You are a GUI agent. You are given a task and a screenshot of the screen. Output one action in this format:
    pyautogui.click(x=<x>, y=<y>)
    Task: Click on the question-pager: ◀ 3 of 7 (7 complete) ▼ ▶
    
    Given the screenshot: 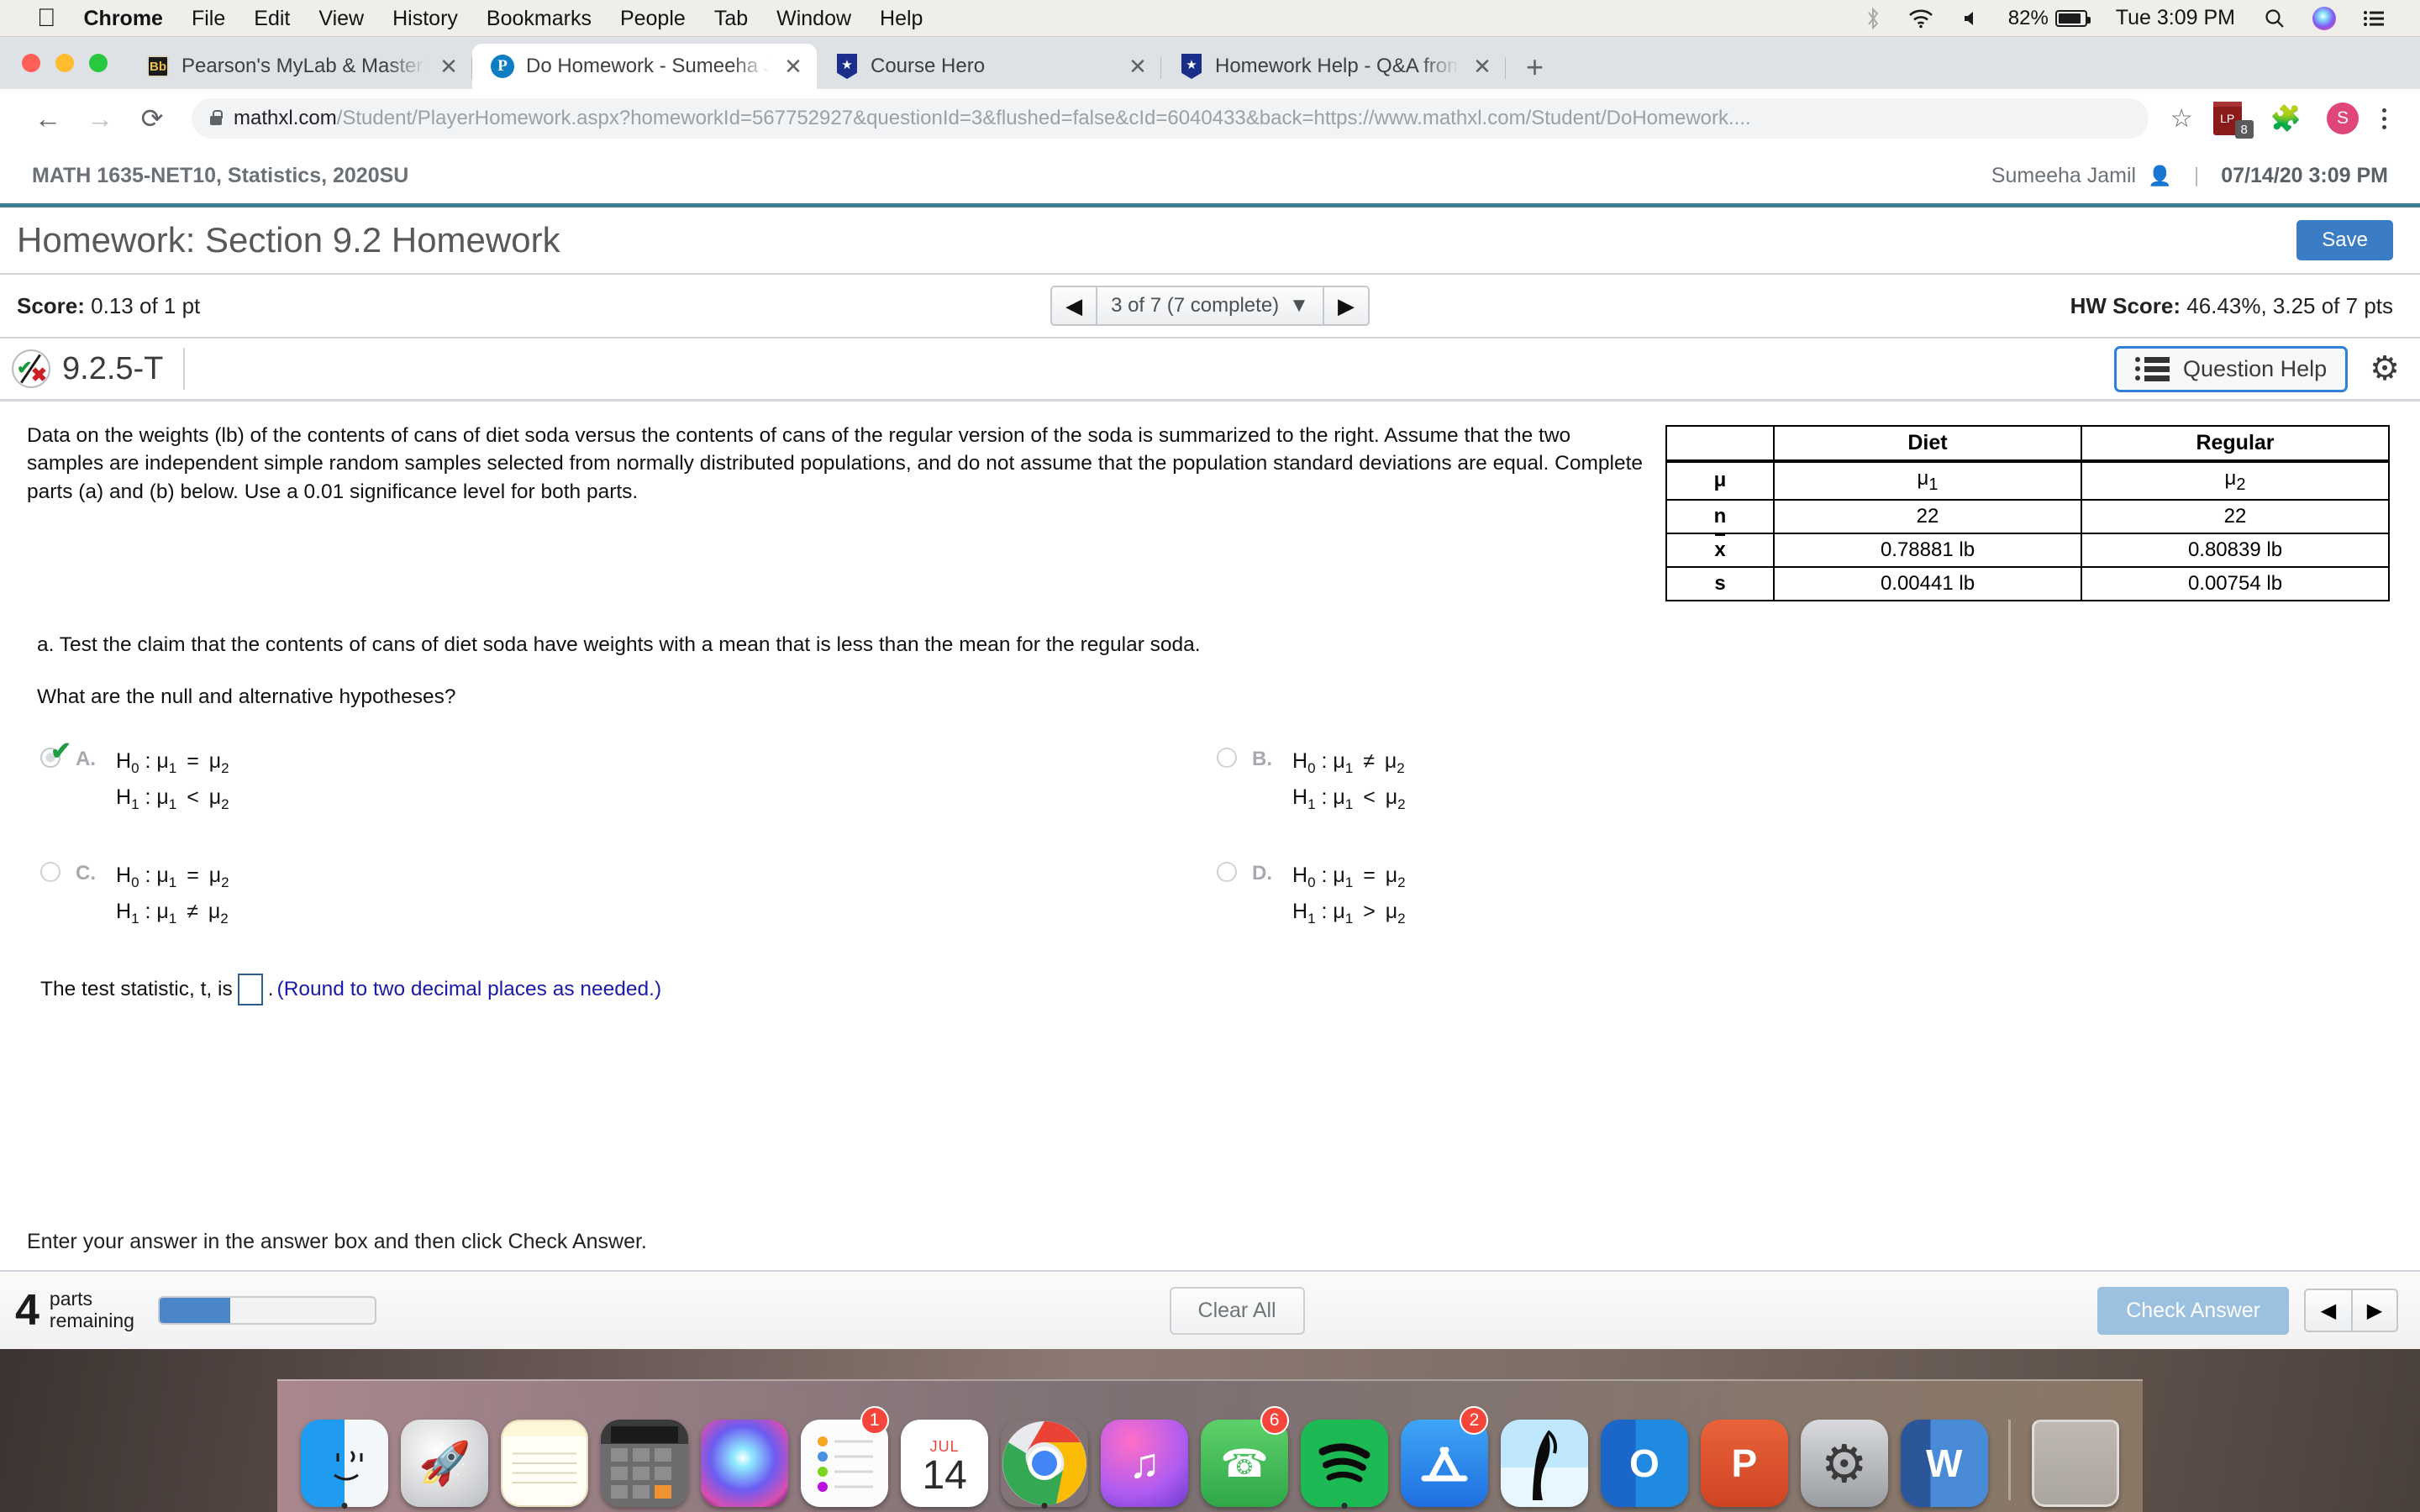 What is the action you would take?
    pyautogui.click(x=1210, y=306)
    